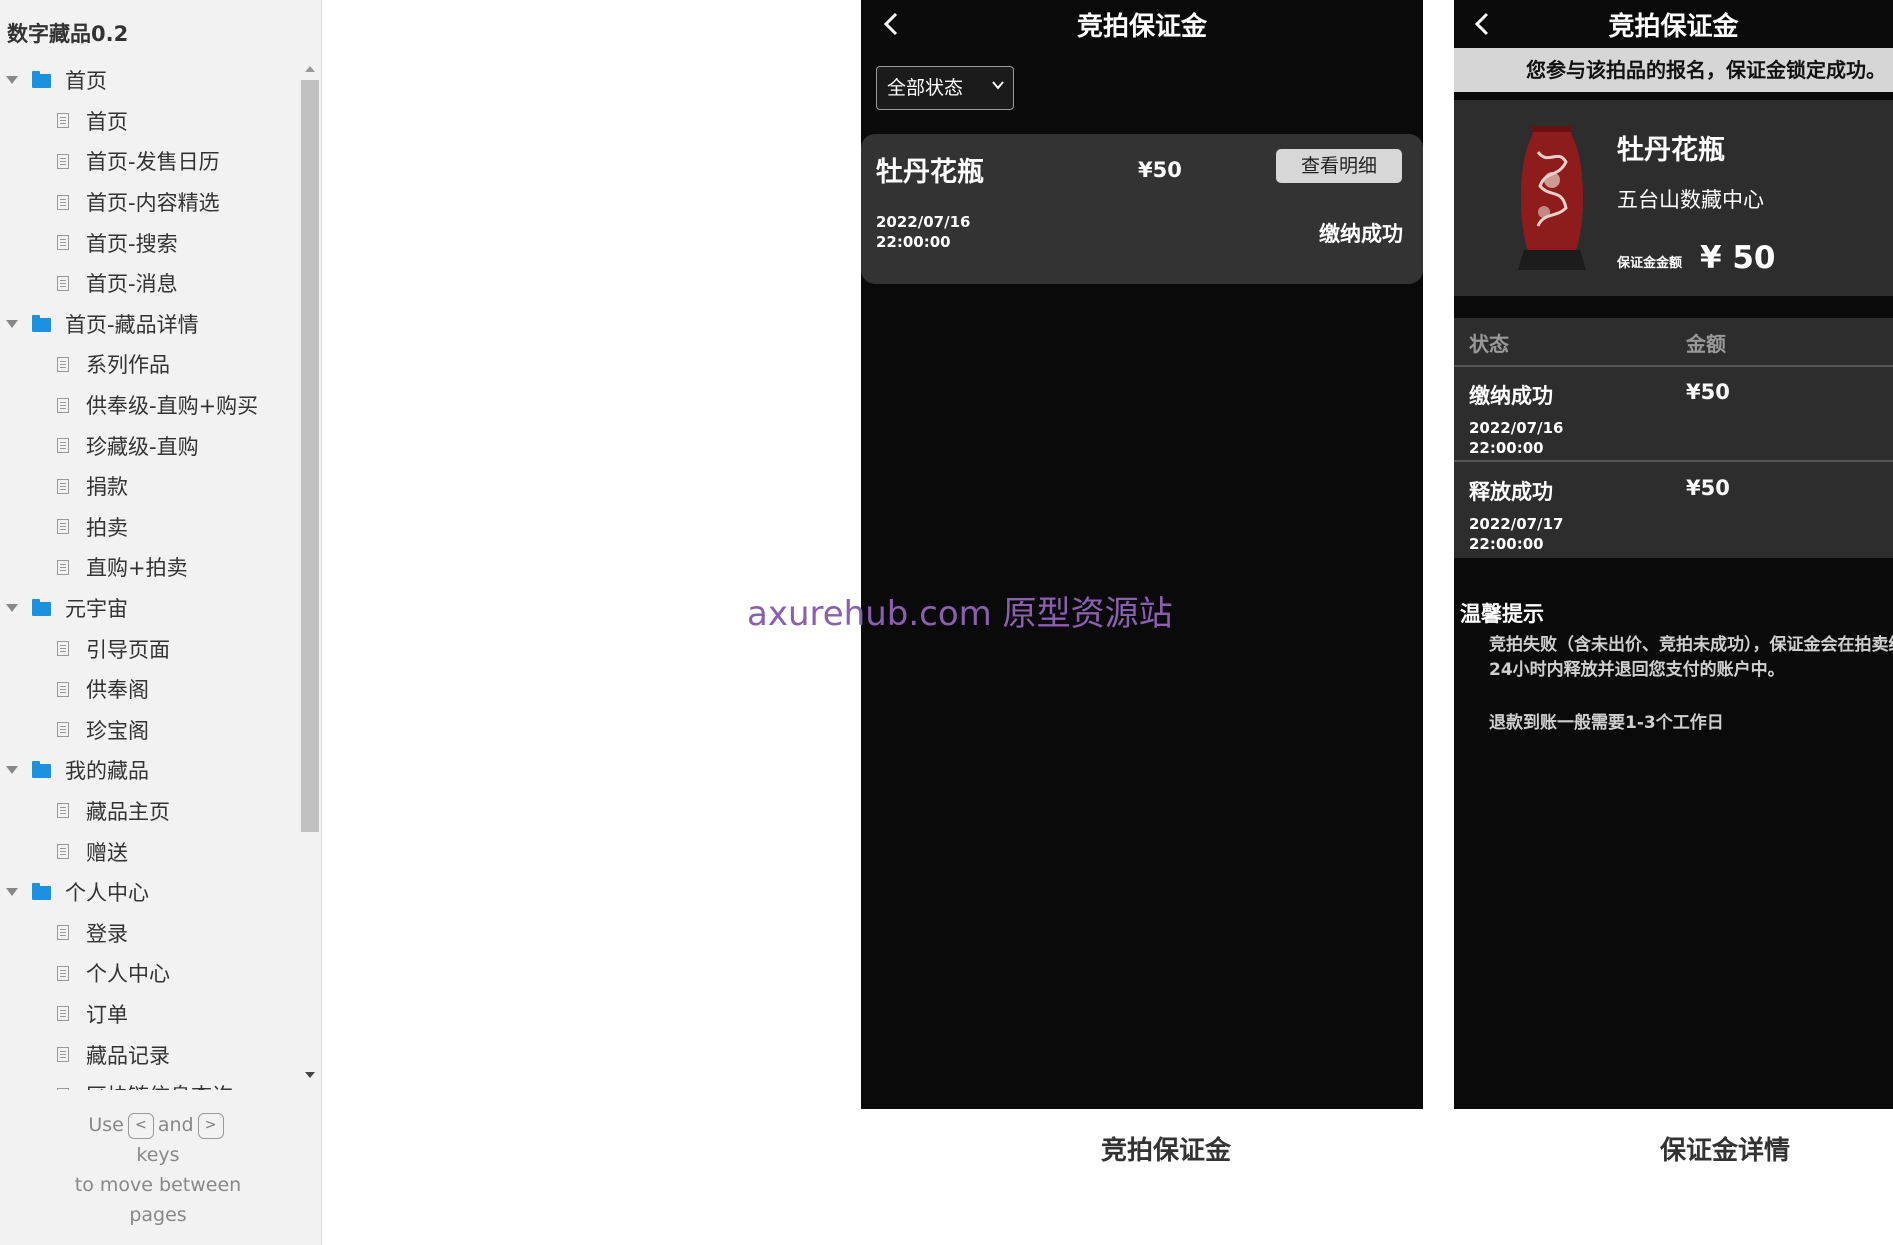  Describe the element at coordinates (1166, 1151) in the screenshot. I see `screen1-caption: 竞拍保证金` at that location.